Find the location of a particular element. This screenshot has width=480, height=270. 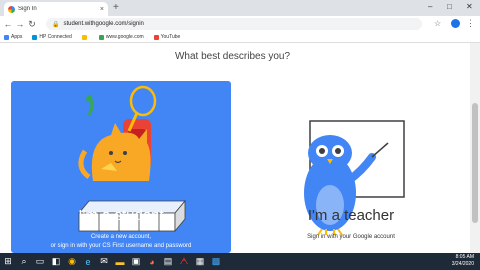

bookmark-apps: Apps is located at coordinates (13, 37).